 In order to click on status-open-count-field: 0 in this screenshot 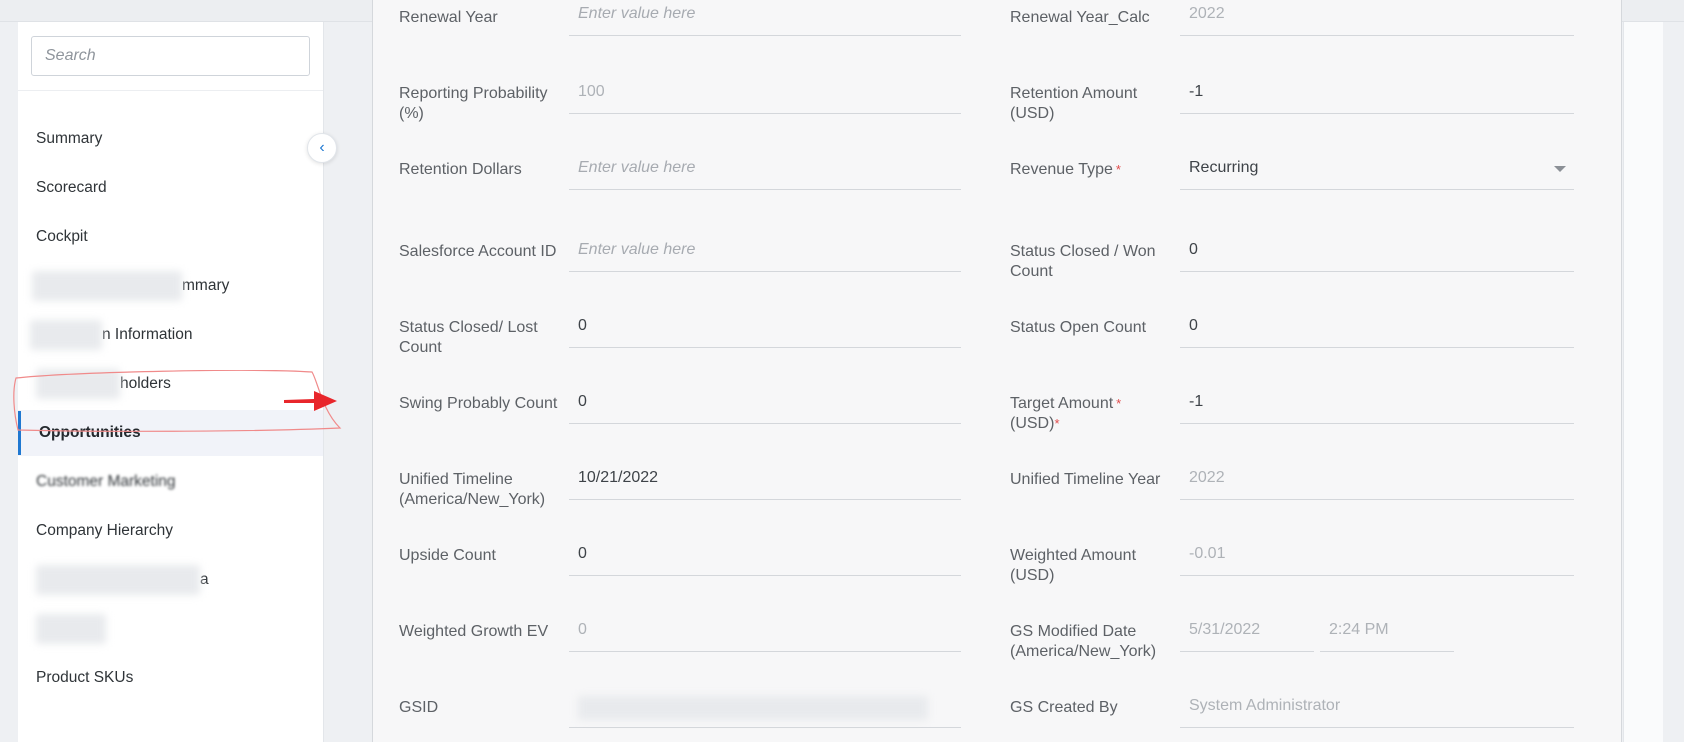, I will do `click(1377, 330)`.